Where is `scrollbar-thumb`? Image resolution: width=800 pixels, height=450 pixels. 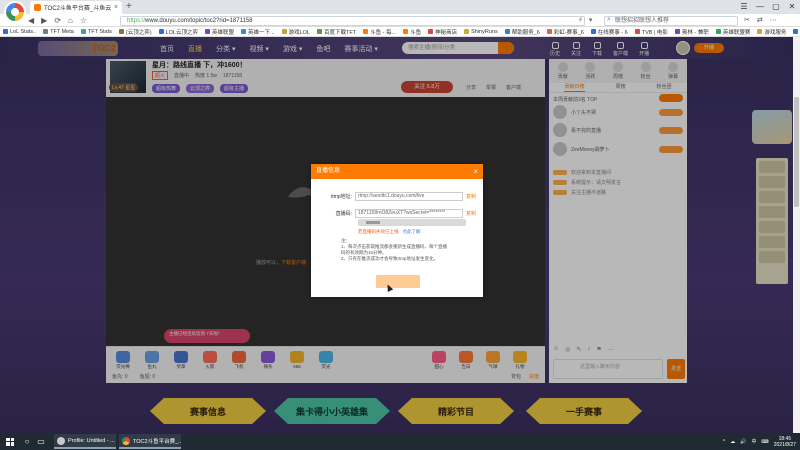
scrollbar-thumb is located at coordinates (796, 152).